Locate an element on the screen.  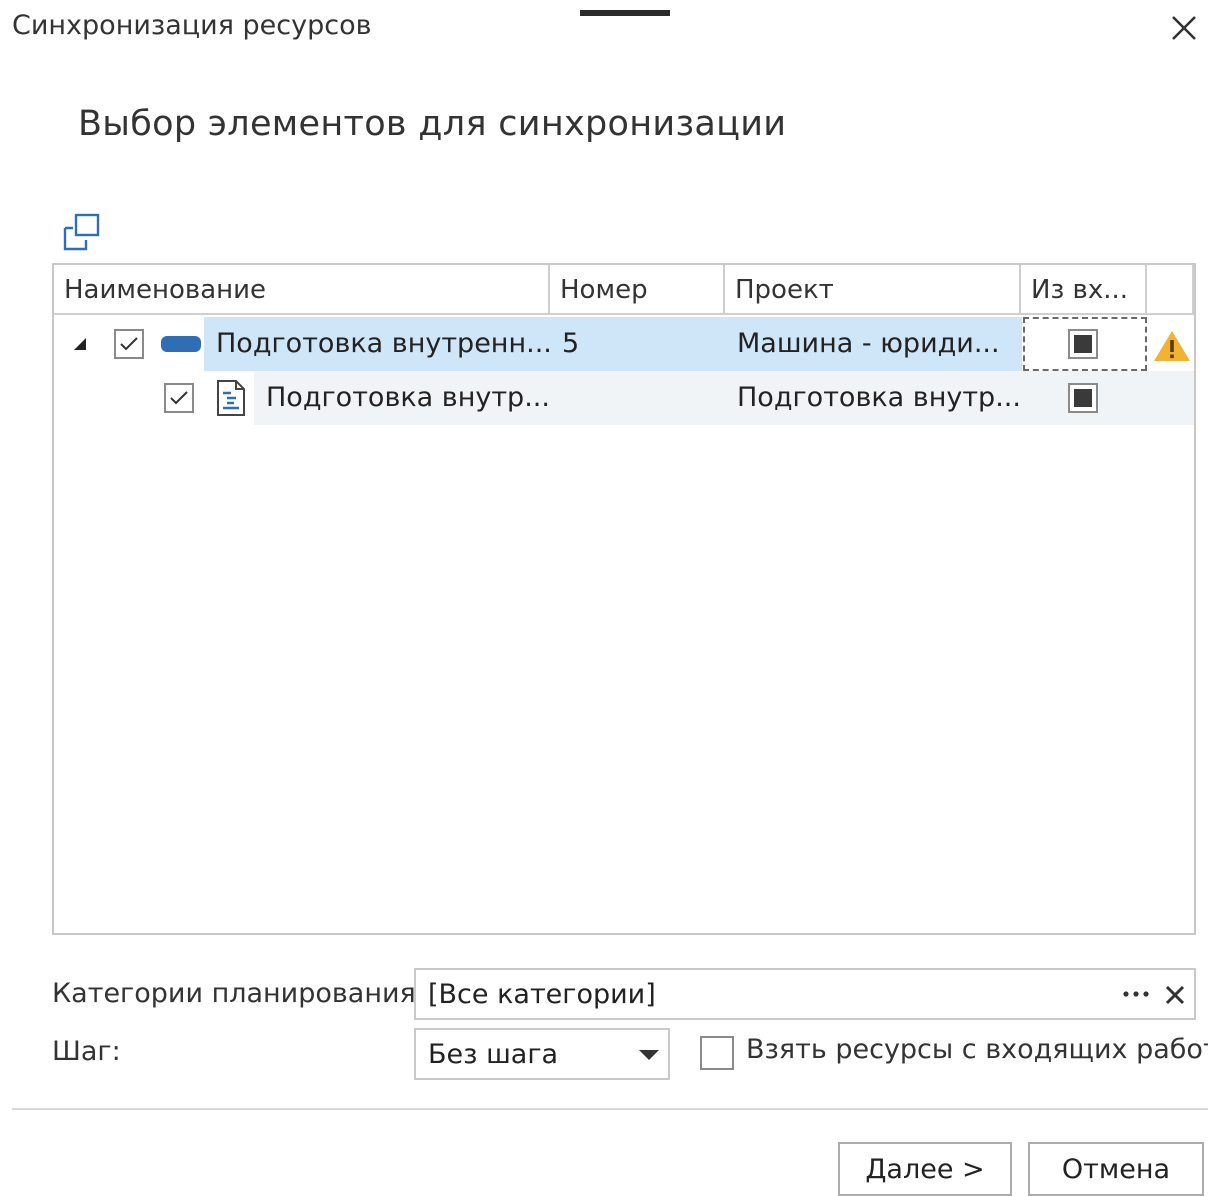
ellipsis-icon is located at coordinates (1136, 994).